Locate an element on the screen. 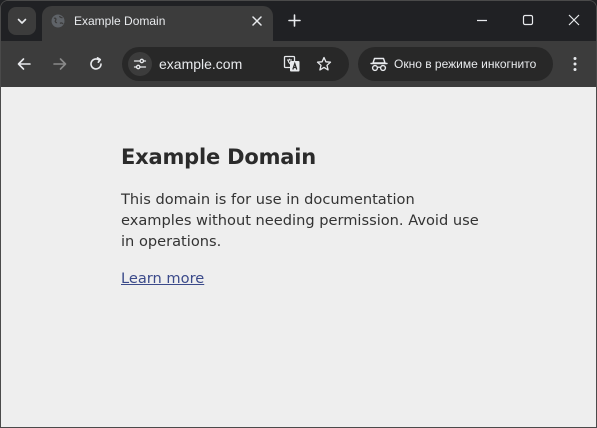 The height and width of the screenshot is (428, 597). forward-button is located at coordinates (60, 64).